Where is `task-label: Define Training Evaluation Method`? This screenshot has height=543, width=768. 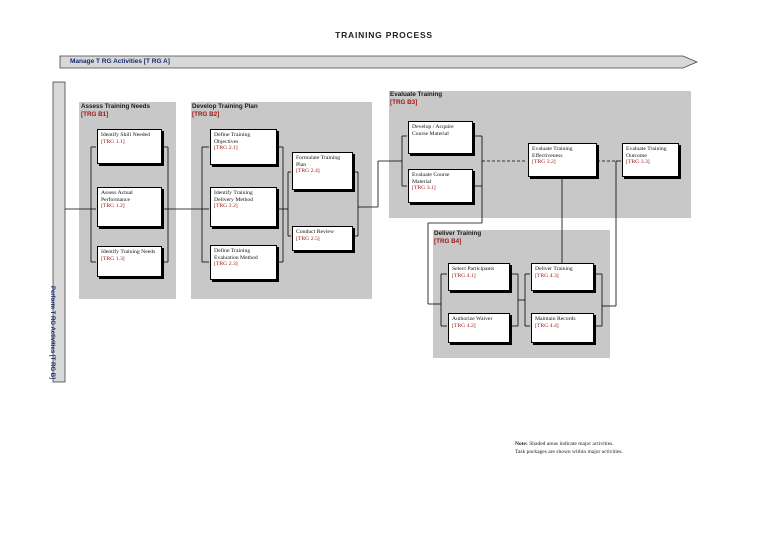
task-label: Define Training Evaluation Method is located at coordinates (236, 254).